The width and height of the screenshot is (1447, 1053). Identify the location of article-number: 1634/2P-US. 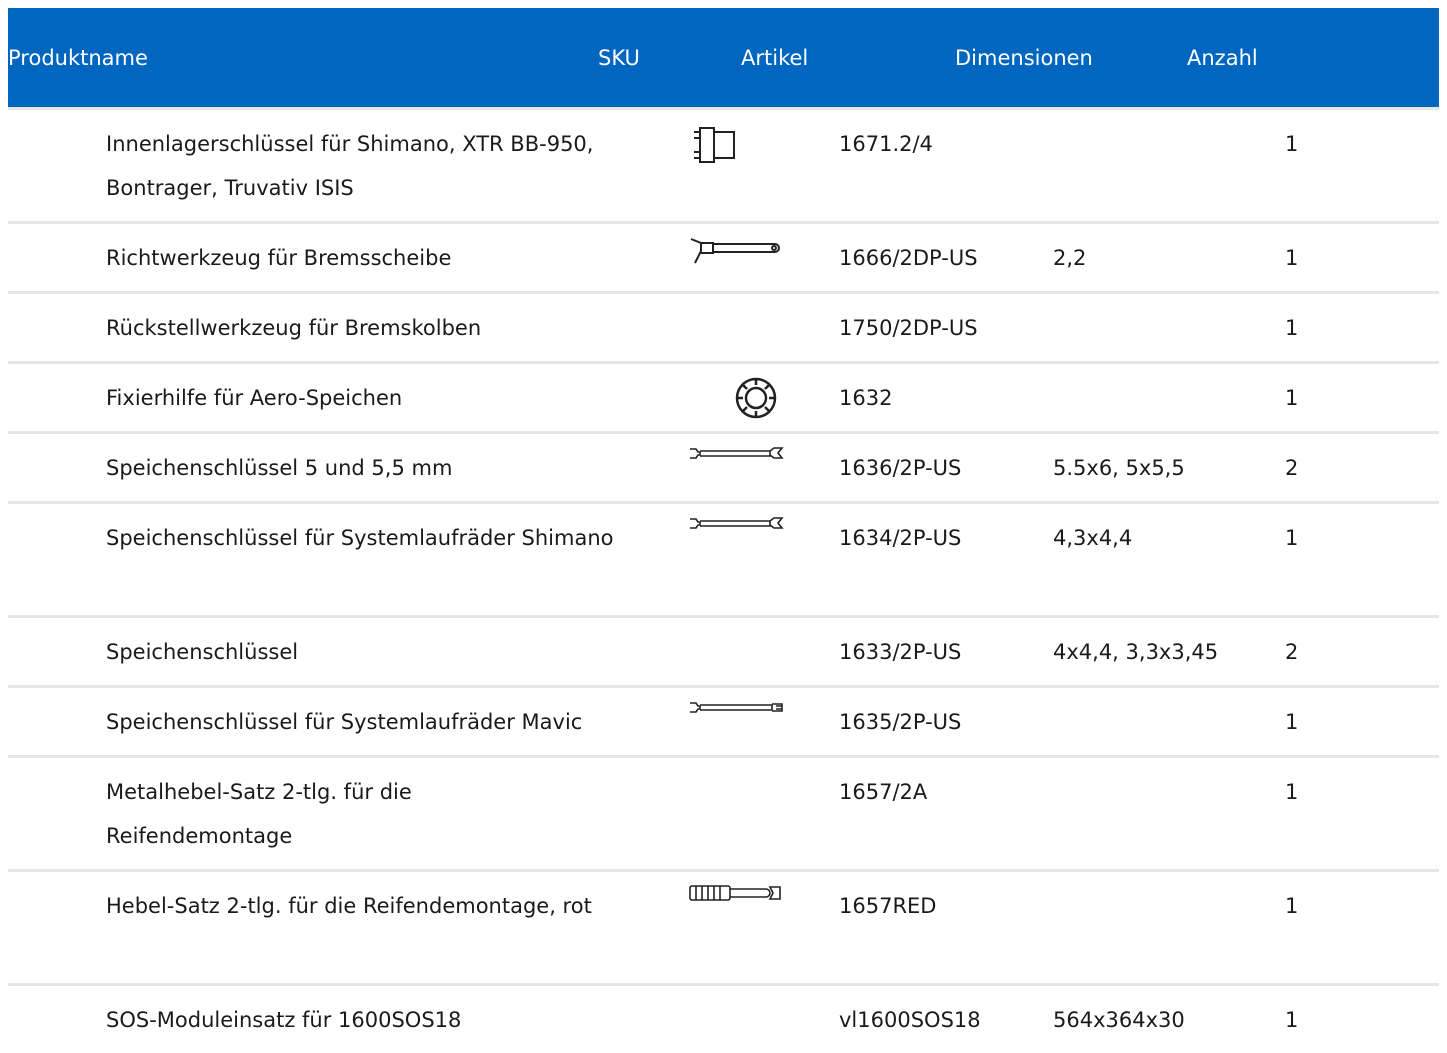
(900, 538).